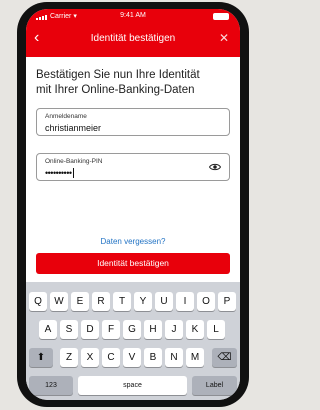 This screenshot has width=320, height=410. What do you see at coordinates (73, 128) in the screenshot?
I see `username-value: christianmeier` at bounding box center [73, 128].